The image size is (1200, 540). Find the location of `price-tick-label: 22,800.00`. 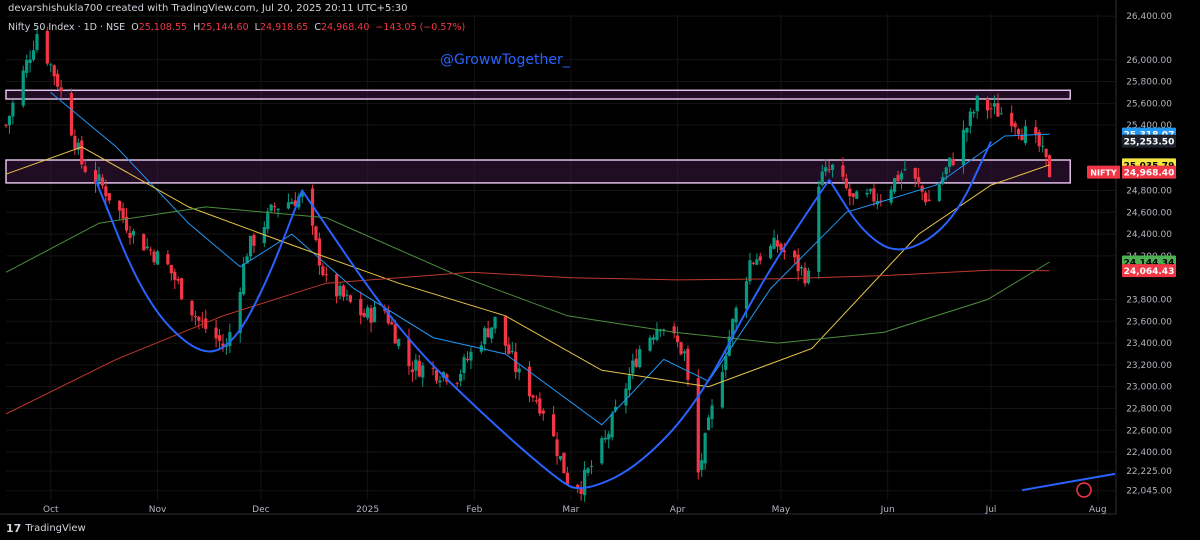

price-tick-label: 22,800.00 is located at coordinates (1149, 409).